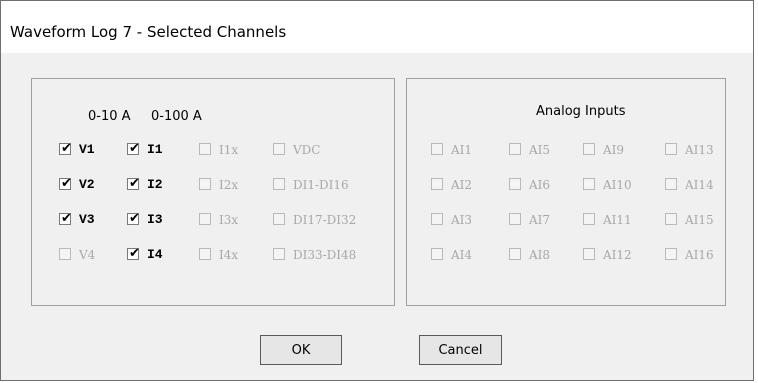  What do you see at coordinates (321, 185) in the screenshot?
I see `checkbox-label: DI1-DI16` at bounding box center [321, 185].